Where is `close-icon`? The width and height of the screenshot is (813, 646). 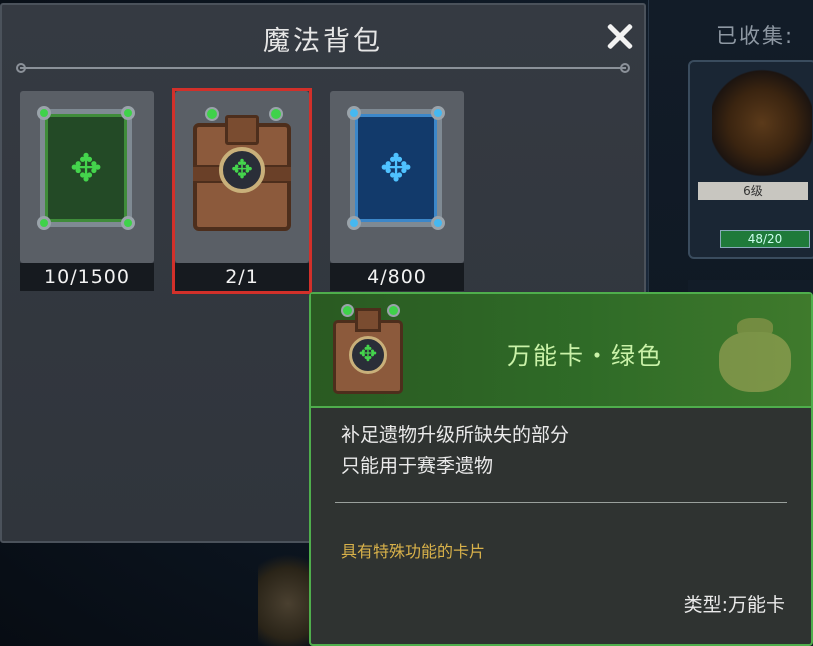 close-icon is located at coordinates (620, 37).